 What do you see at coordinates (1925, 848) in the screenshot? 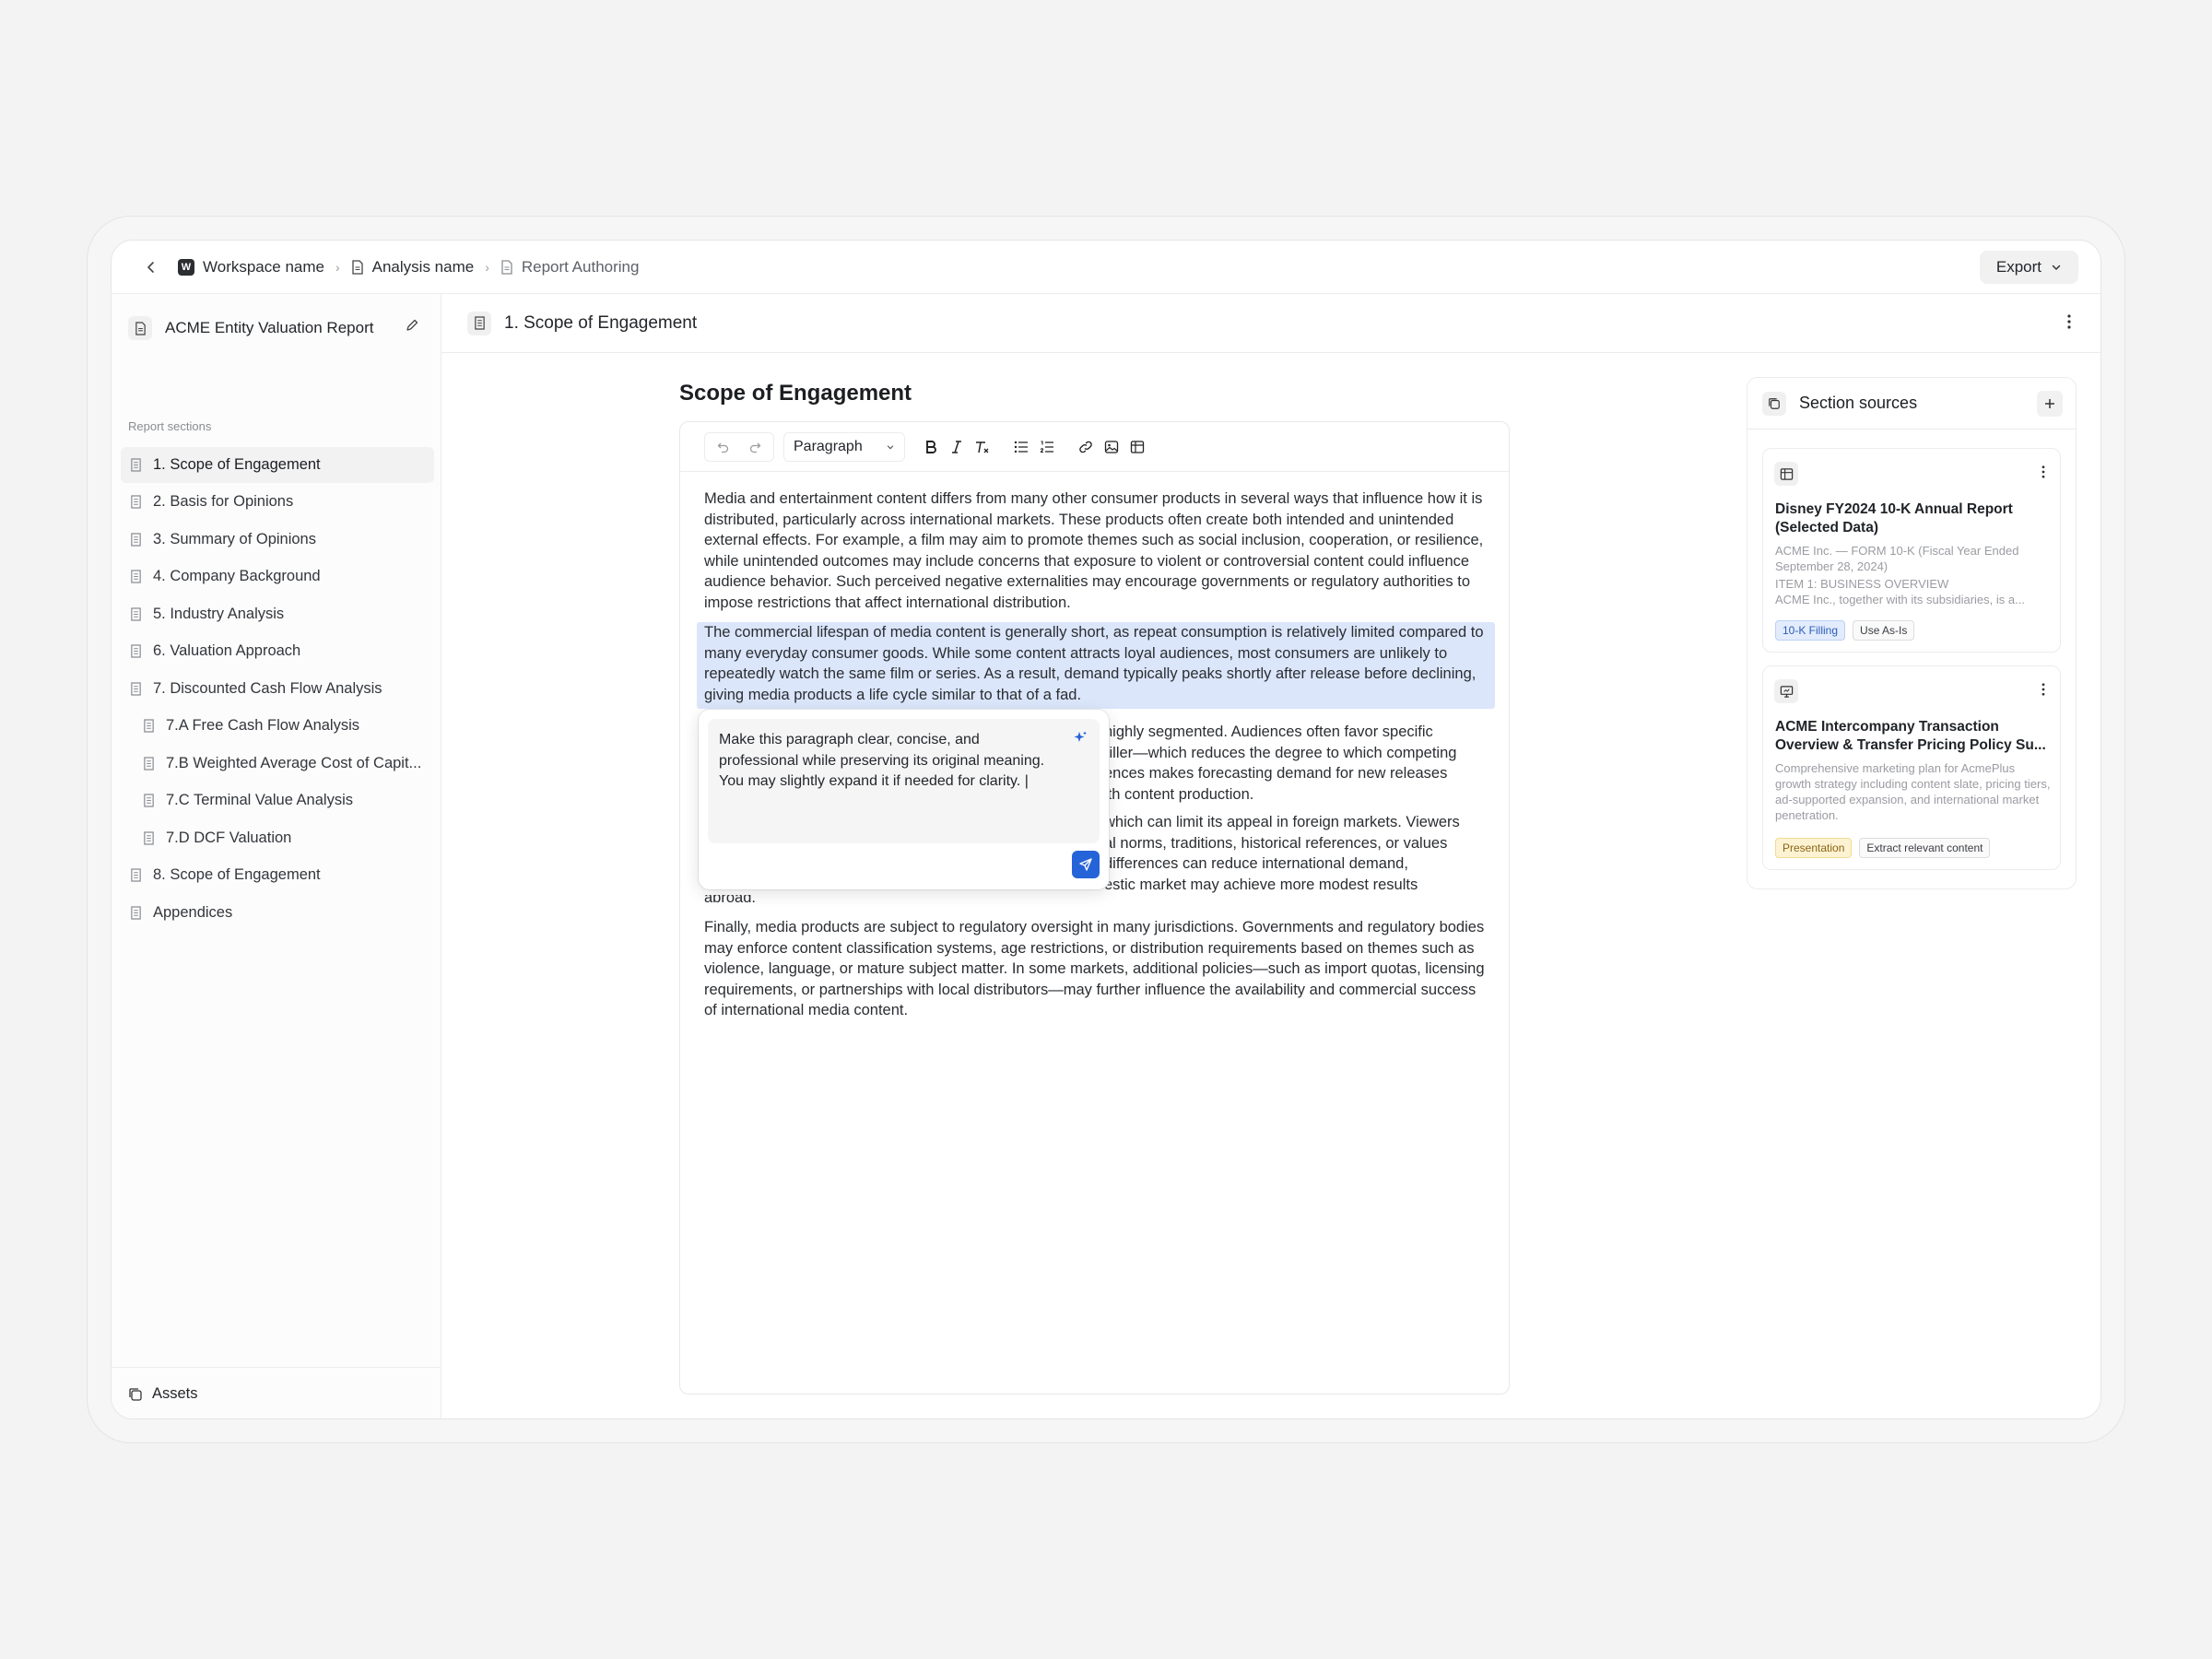
I see `tag: Extract relevant content` at bounding box center [1925, 848].